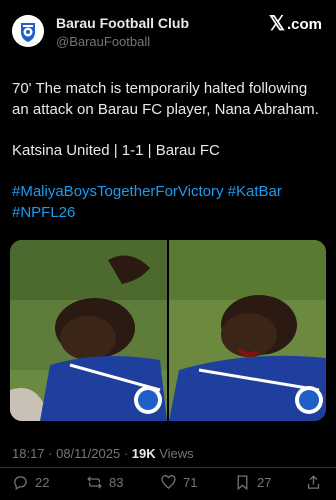  What do you see at coordinates (30, 482) in the screenshot?
I see `reply-button: 22` at bounding box center [30, 482].